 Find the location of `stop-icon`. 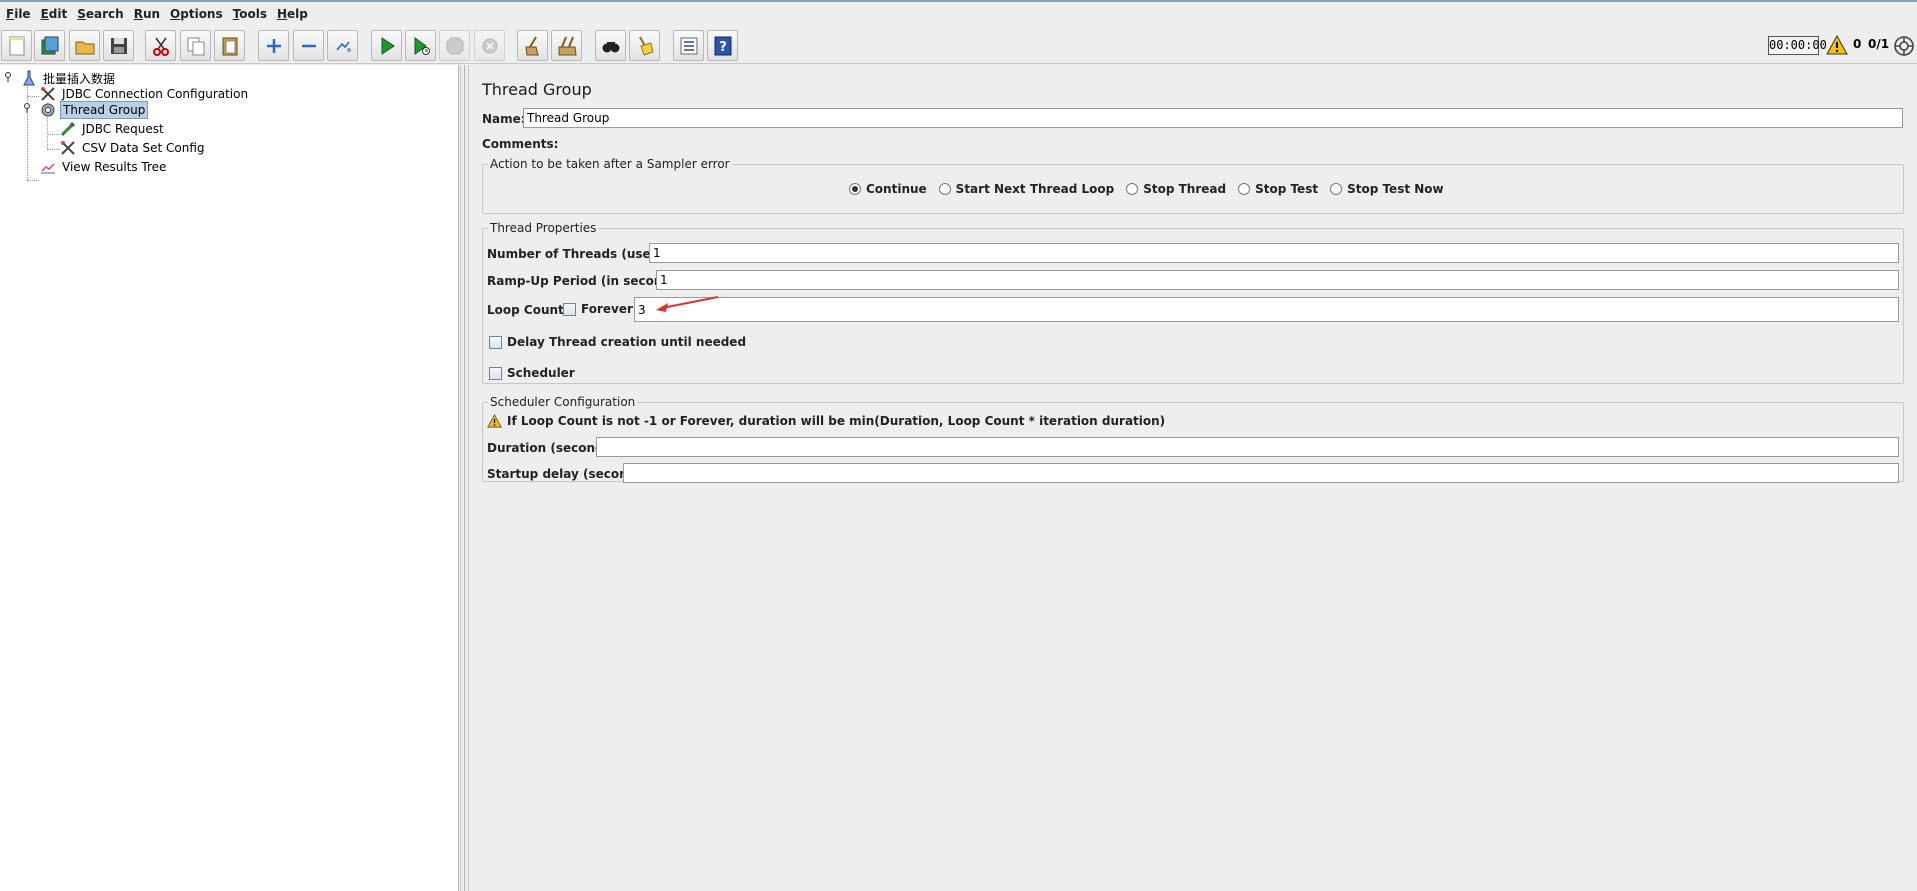

stop-icon is located at coordinates (454, 45).